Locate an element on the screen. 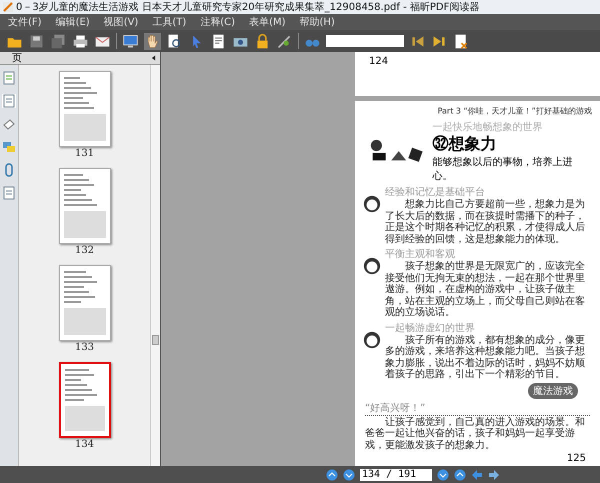  part-header: Part 3 “你哇，天才儿童！”打好基础的游戏 is located at coordinates (515, 111).